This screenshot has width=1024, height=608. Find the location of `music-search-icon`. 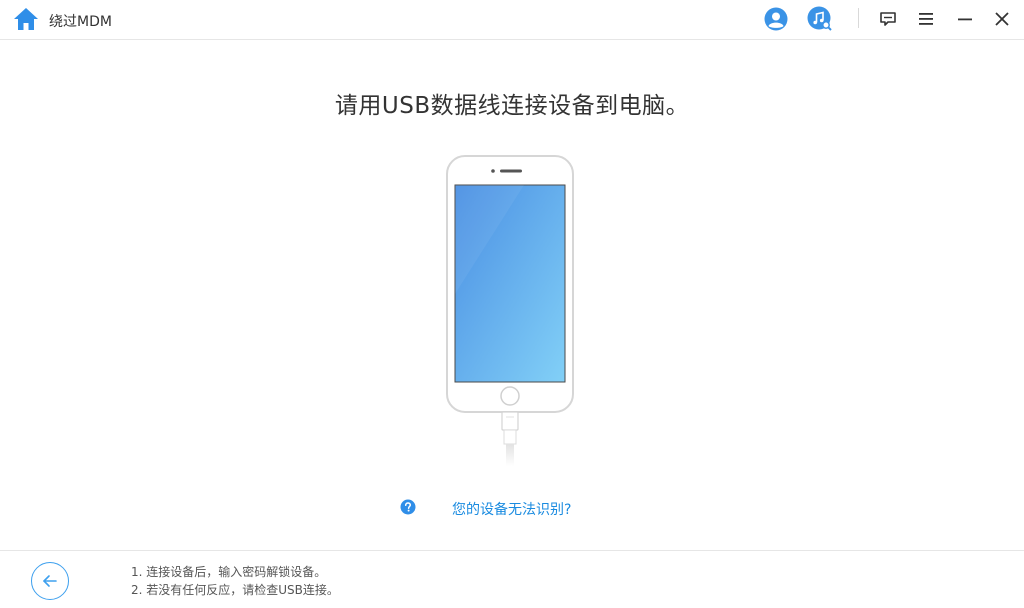

music-search-icon is located at coordinates (820, 19).